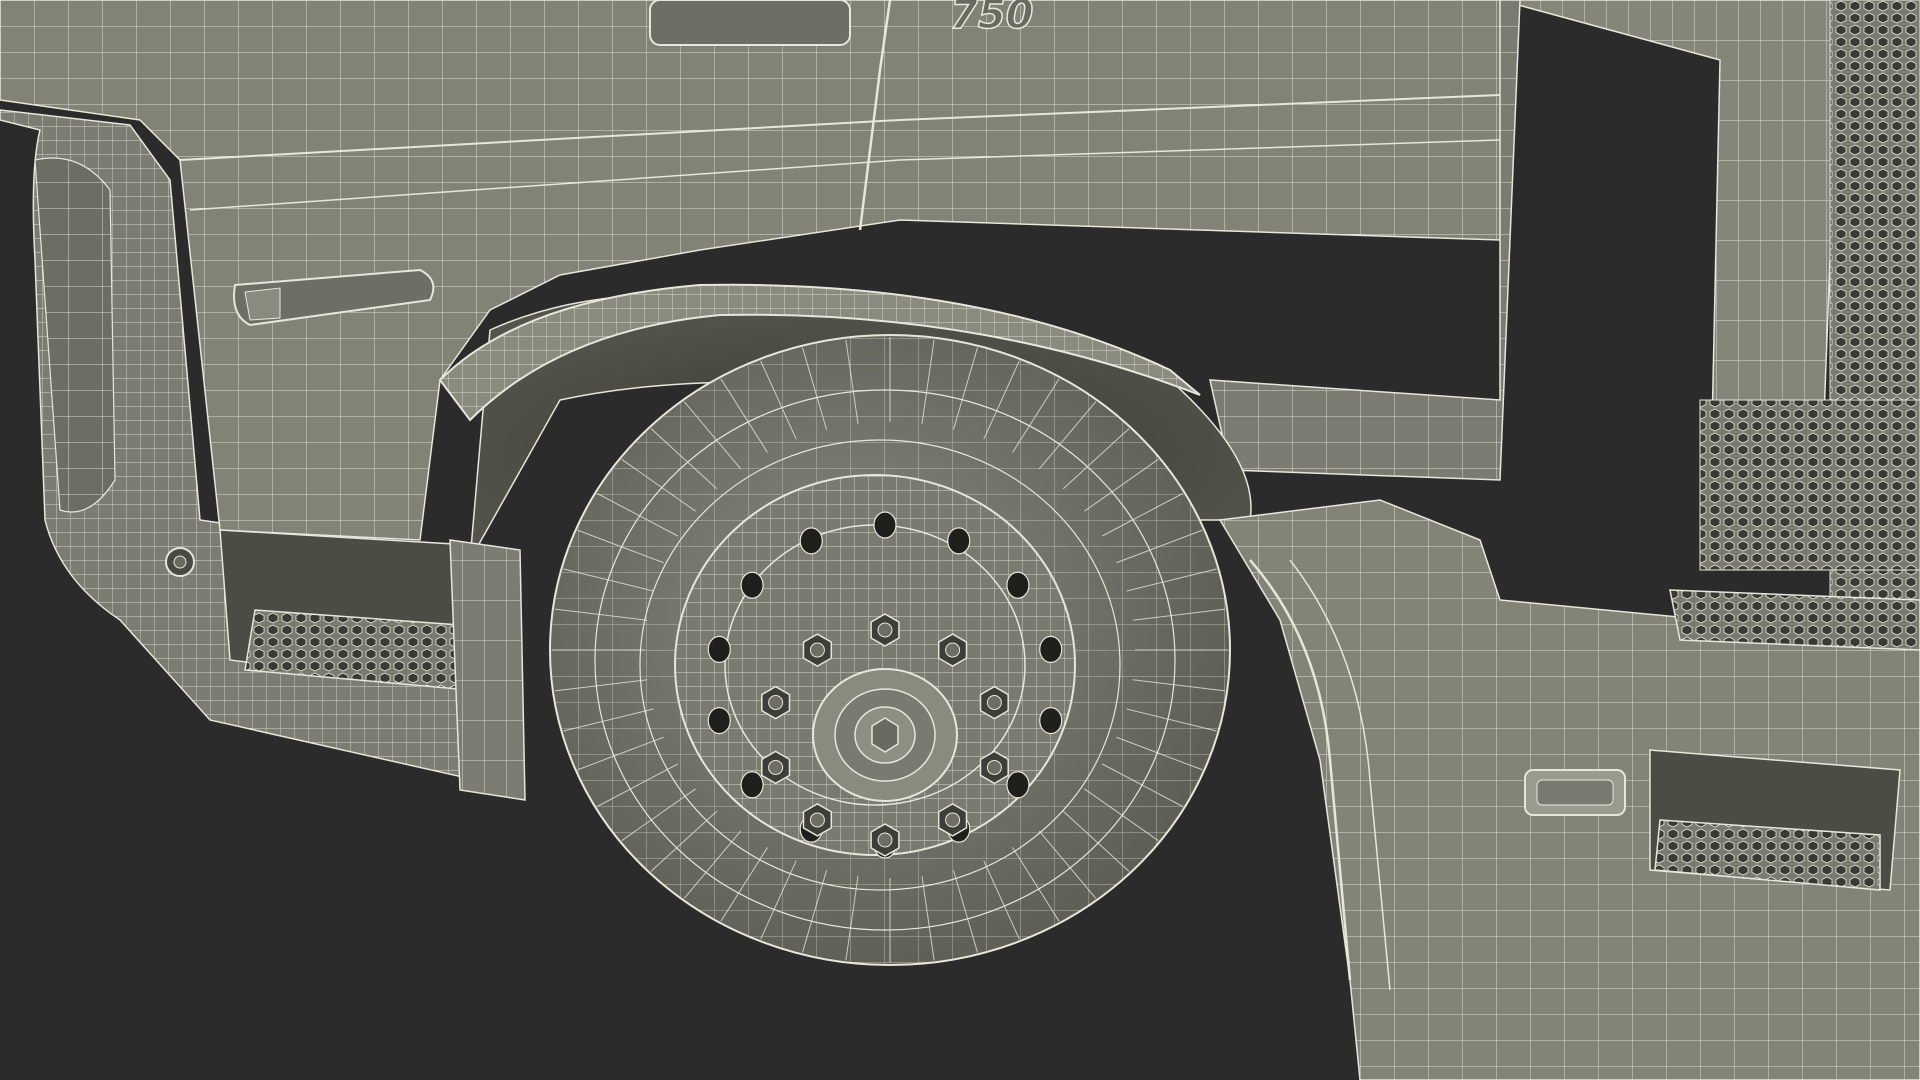 This screenshot has height=1080, width=1920. I want to click on model-badge-text: 750, so click(992, 19).